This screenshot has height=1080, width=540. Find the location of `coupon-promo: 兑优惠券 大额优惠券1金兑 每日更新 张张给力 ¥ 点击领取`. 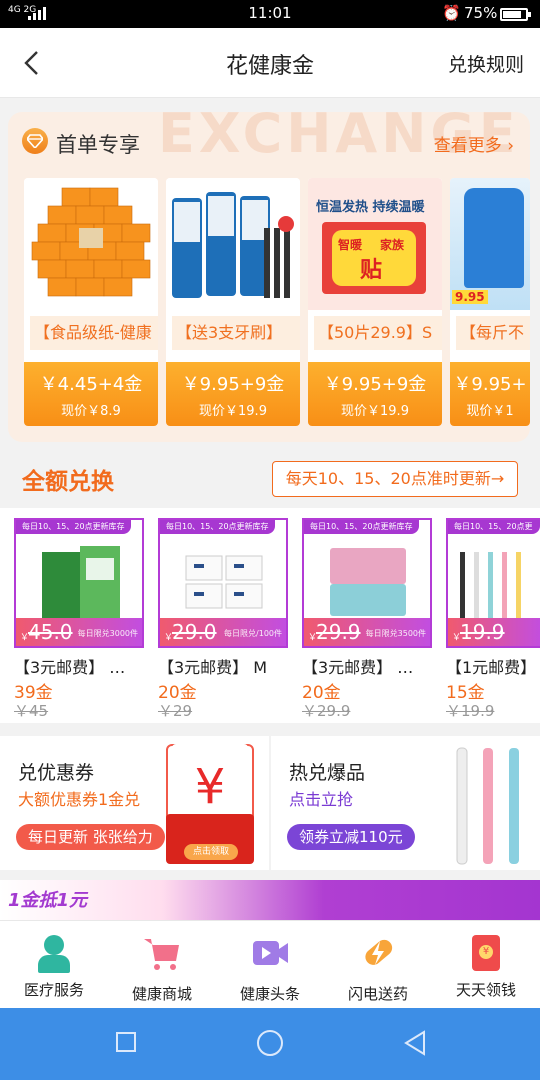

coupon-promo: 兑优惠券 大额优惠券1金兑 每日更新 张张给力 ¥ 点击领取 is located at coordinates (134, 803).